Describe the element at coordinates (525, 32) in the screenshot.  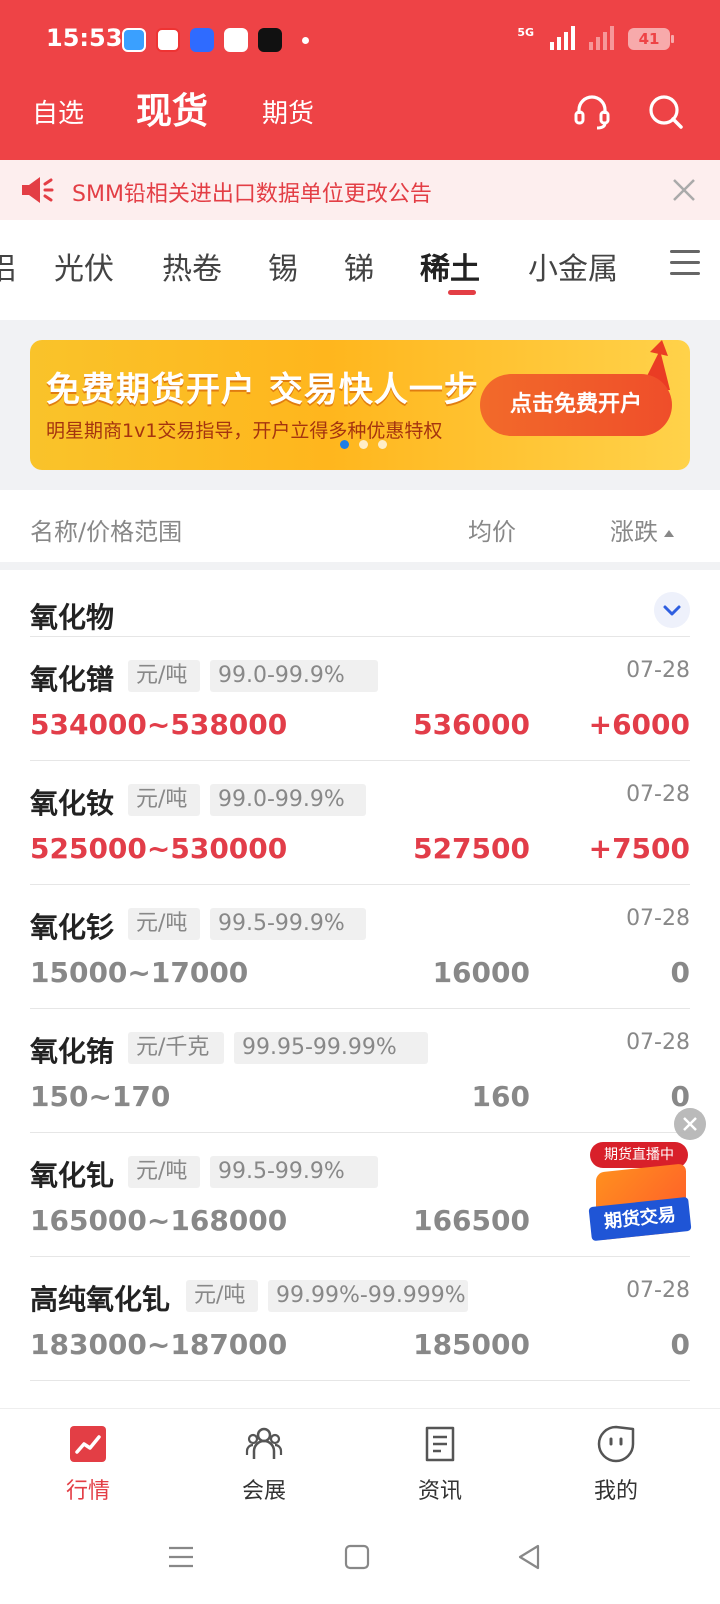
I see `network-type: 5G` at that location.